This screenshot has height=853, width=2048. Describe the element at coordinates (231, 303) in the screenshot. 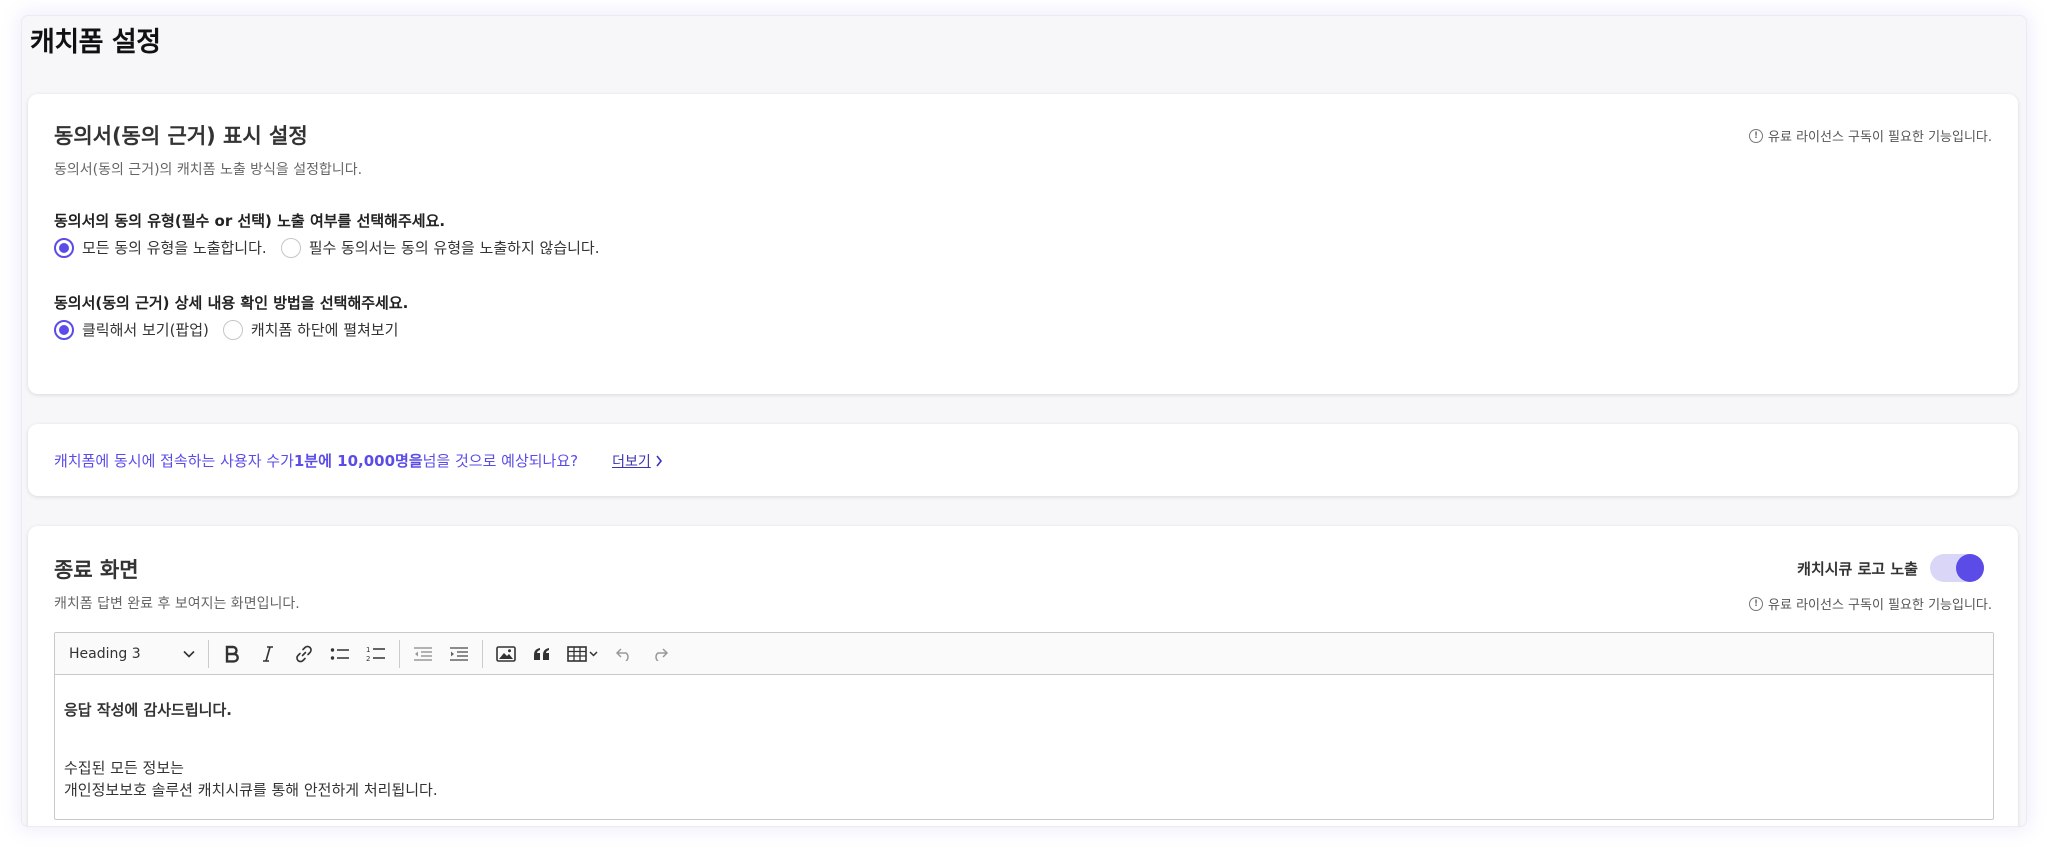

I see `question-detail-method-label: 동의서(동의 근거) 상세 내용 확인 방법을 선택해주세요.` at that location.